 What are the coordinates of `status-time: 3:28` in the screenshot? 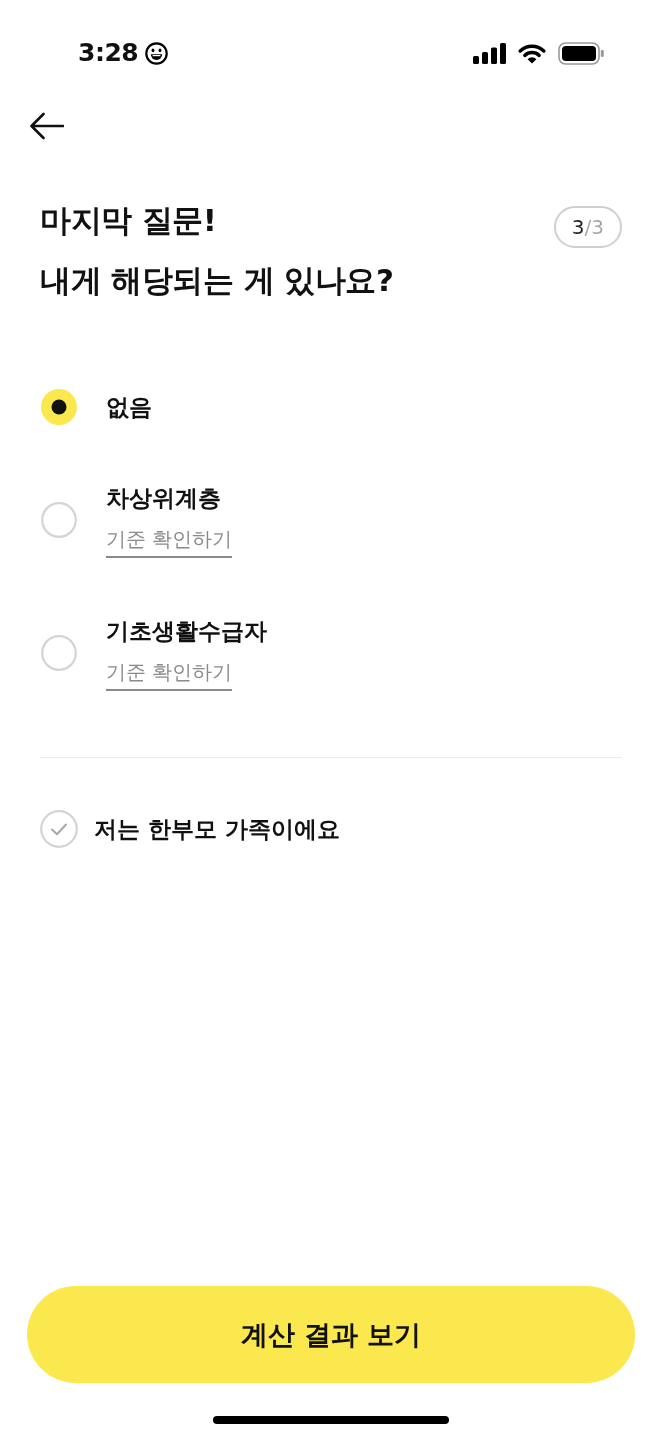 It's located at (108, 53).